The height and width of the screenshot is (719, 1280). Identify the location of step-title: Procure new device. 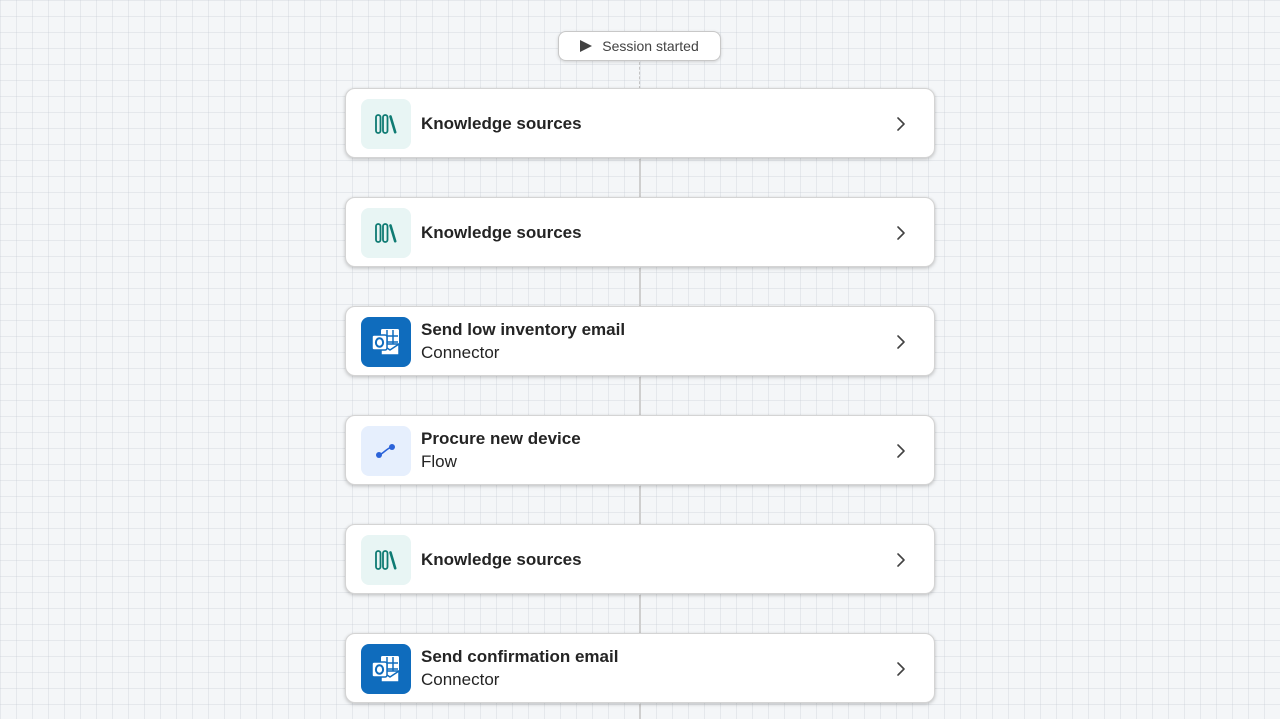
(501, 438).